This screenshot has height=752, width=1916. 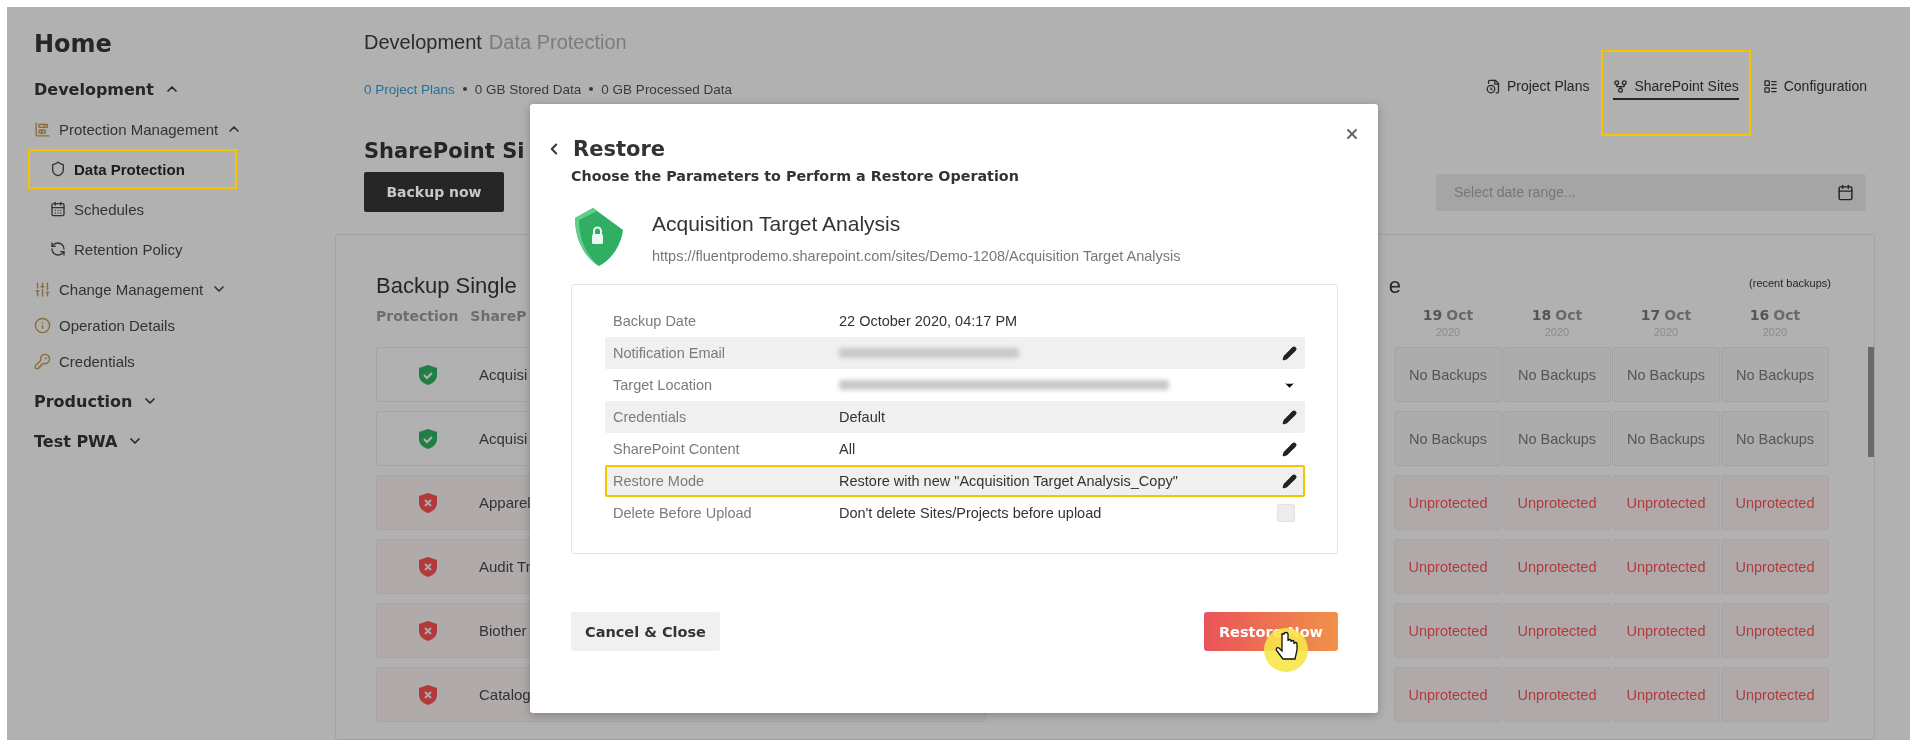 I want to click on parameter-label: Restore Mode, so click(x=659, y=481).